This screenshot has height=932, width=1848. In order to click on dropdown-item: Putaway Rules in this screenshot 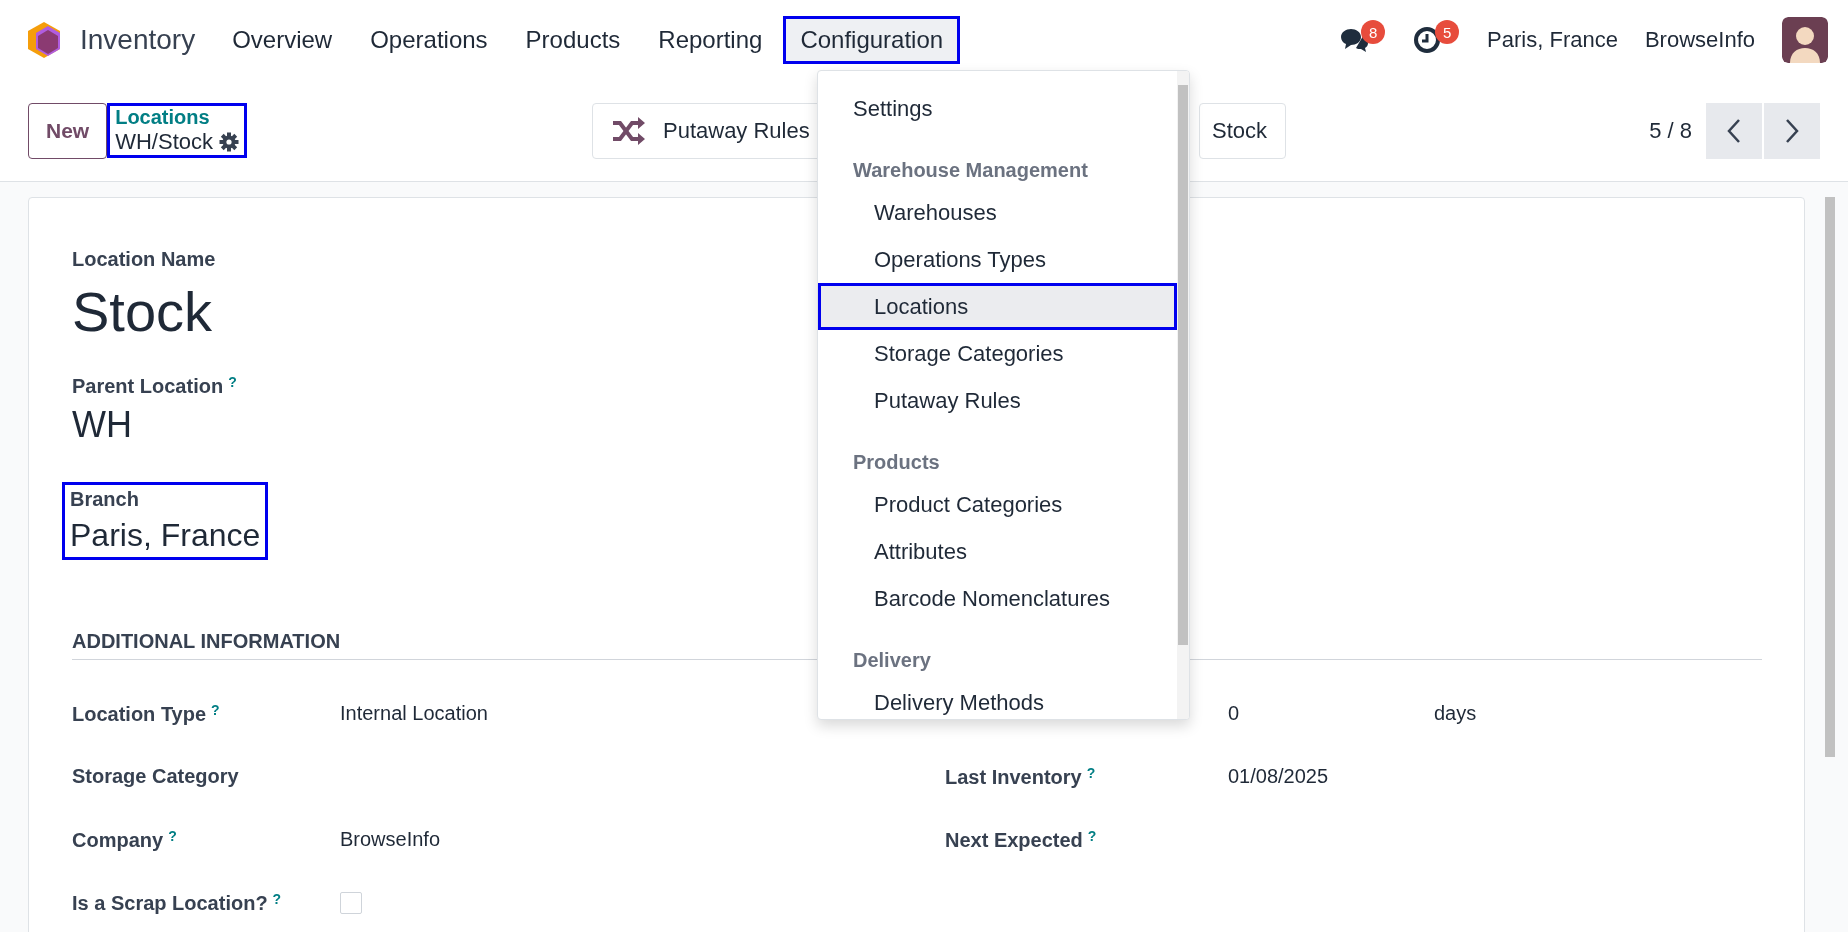, I will do `click(997, 400)`.